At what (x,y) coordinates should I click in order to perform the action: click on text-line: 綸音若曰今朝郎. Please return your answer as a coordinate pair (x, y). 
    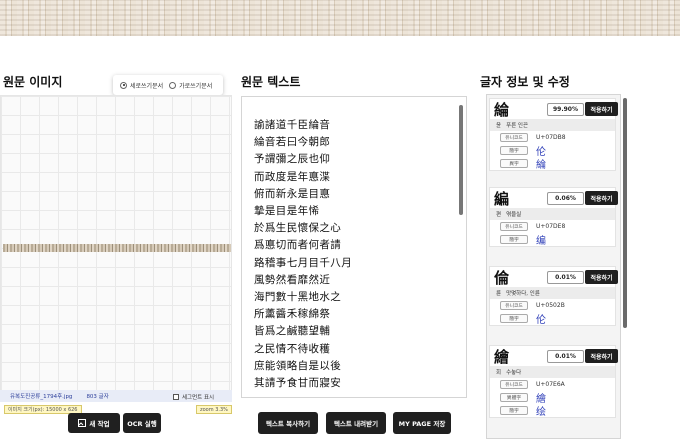
    Looking at the image, I should click on (303, 142).